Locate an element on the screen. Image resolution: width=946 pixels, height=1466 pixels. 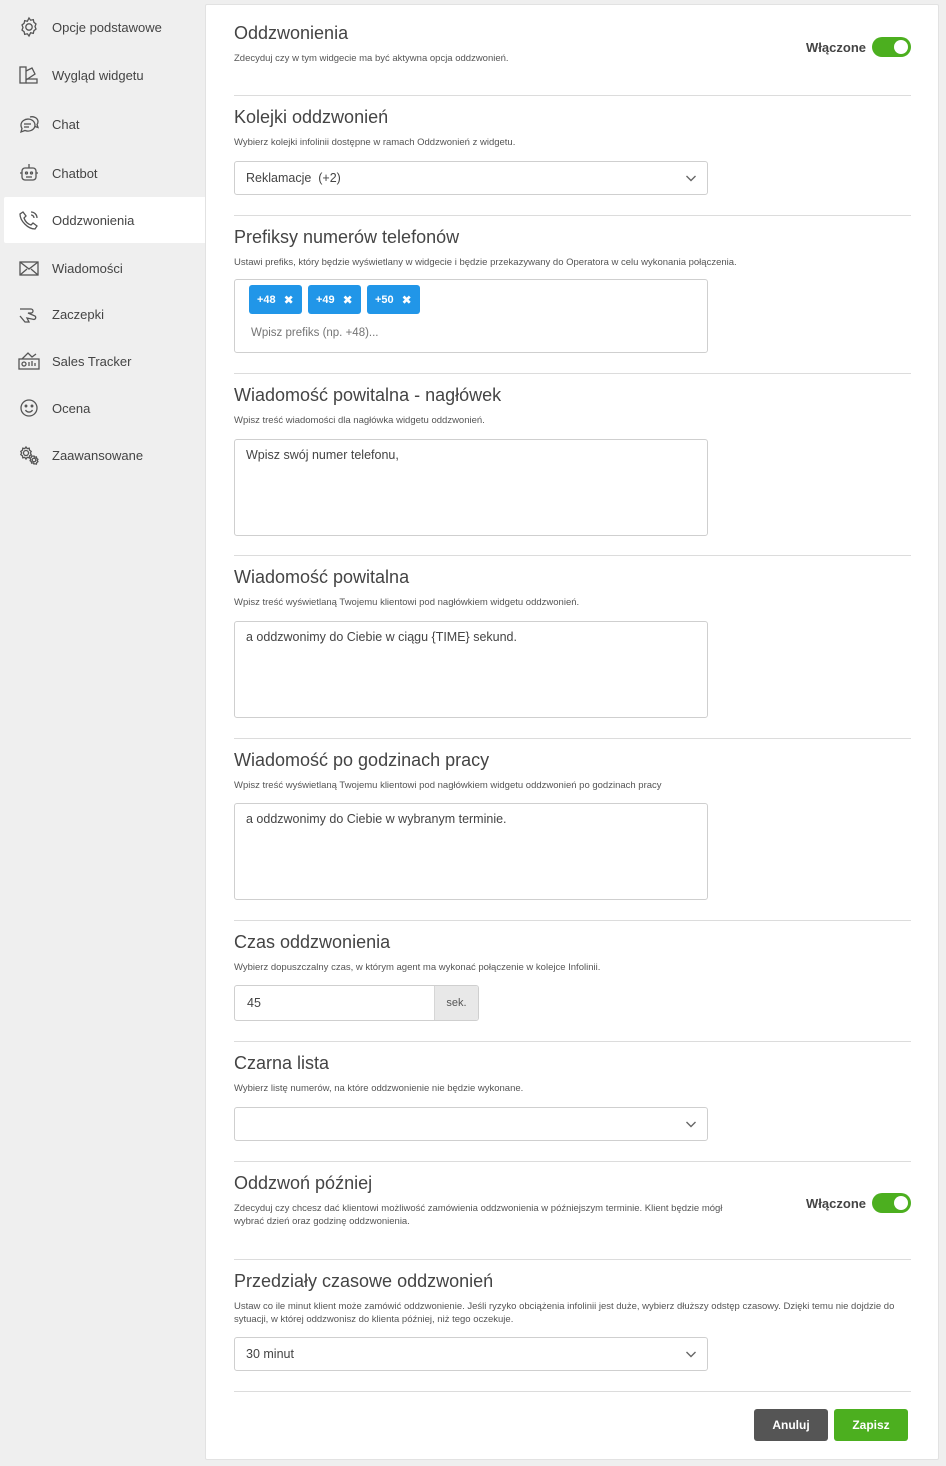
input-value: 45 is located at coordinates (254, 1003).